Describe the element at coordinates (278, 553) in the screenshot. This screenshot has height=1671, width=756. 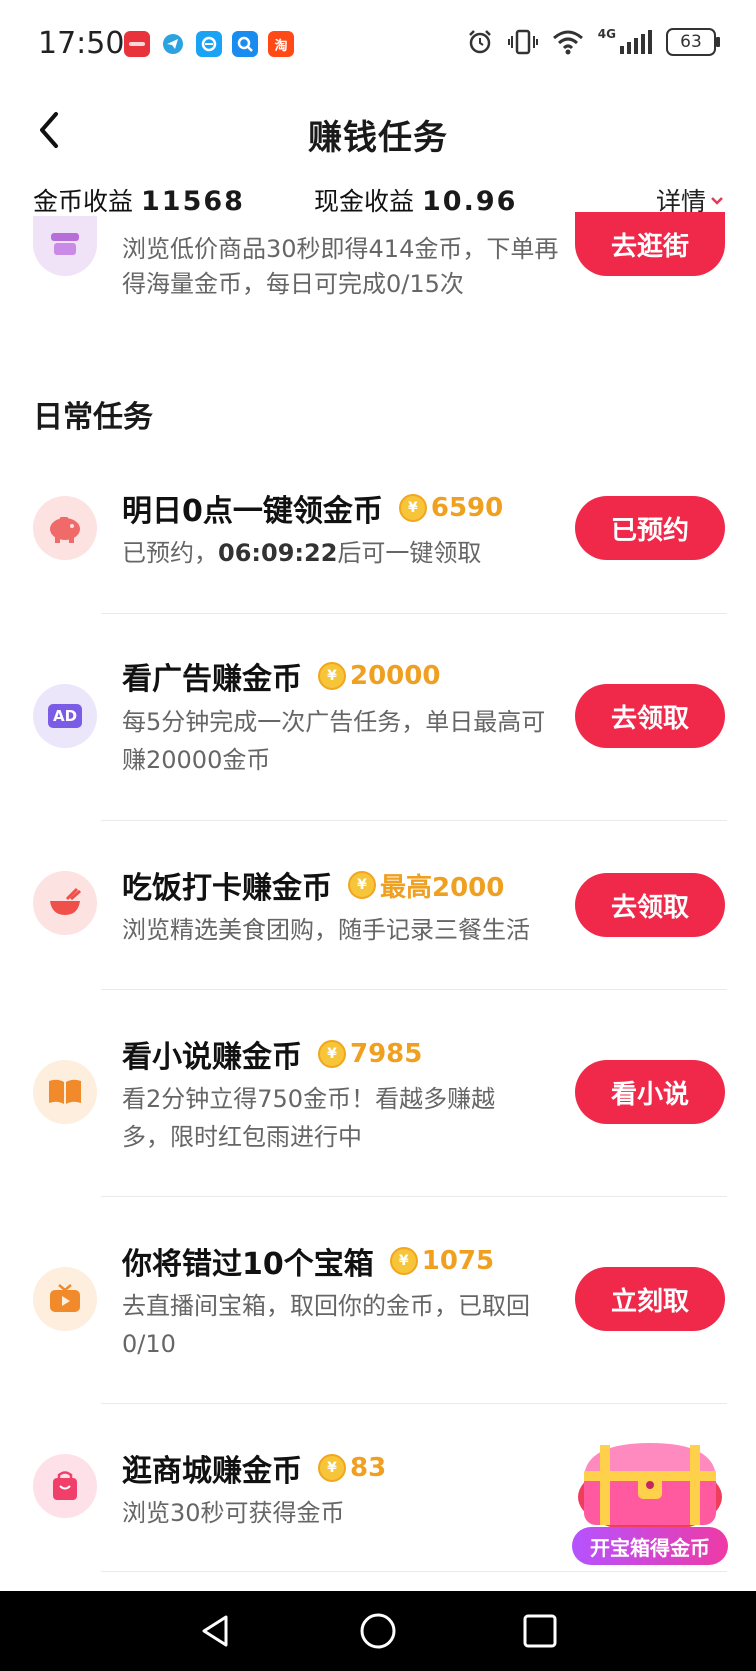
I see `countdown-timer: 06:09:22` at that location.